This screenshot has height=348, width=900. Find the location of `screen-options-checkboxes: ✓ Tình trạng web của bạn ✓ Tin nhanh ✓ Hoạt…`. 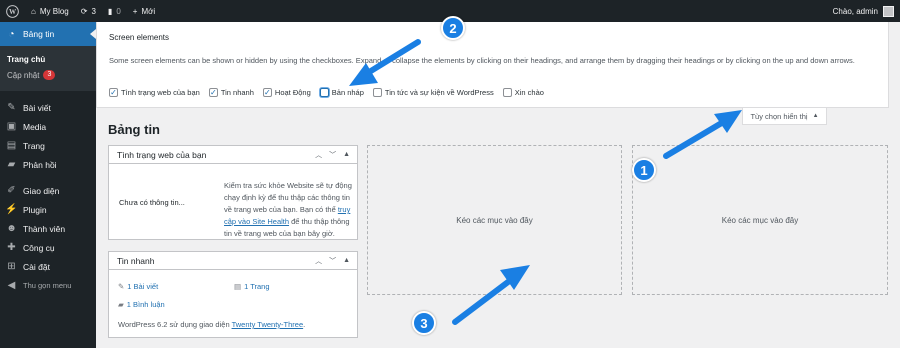

screen-options-checkboxes: ✓ Tình trạng web của bạn ✓ Tin nhanh ✓ Hoạt… is located at coordinates (326, 92).